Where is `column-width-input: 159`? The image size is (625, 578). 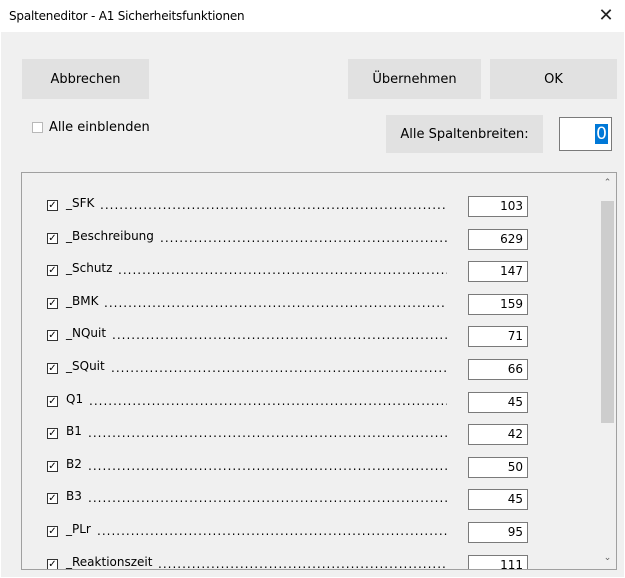 column-width-input: 159 is located at coordinates (498, 304).